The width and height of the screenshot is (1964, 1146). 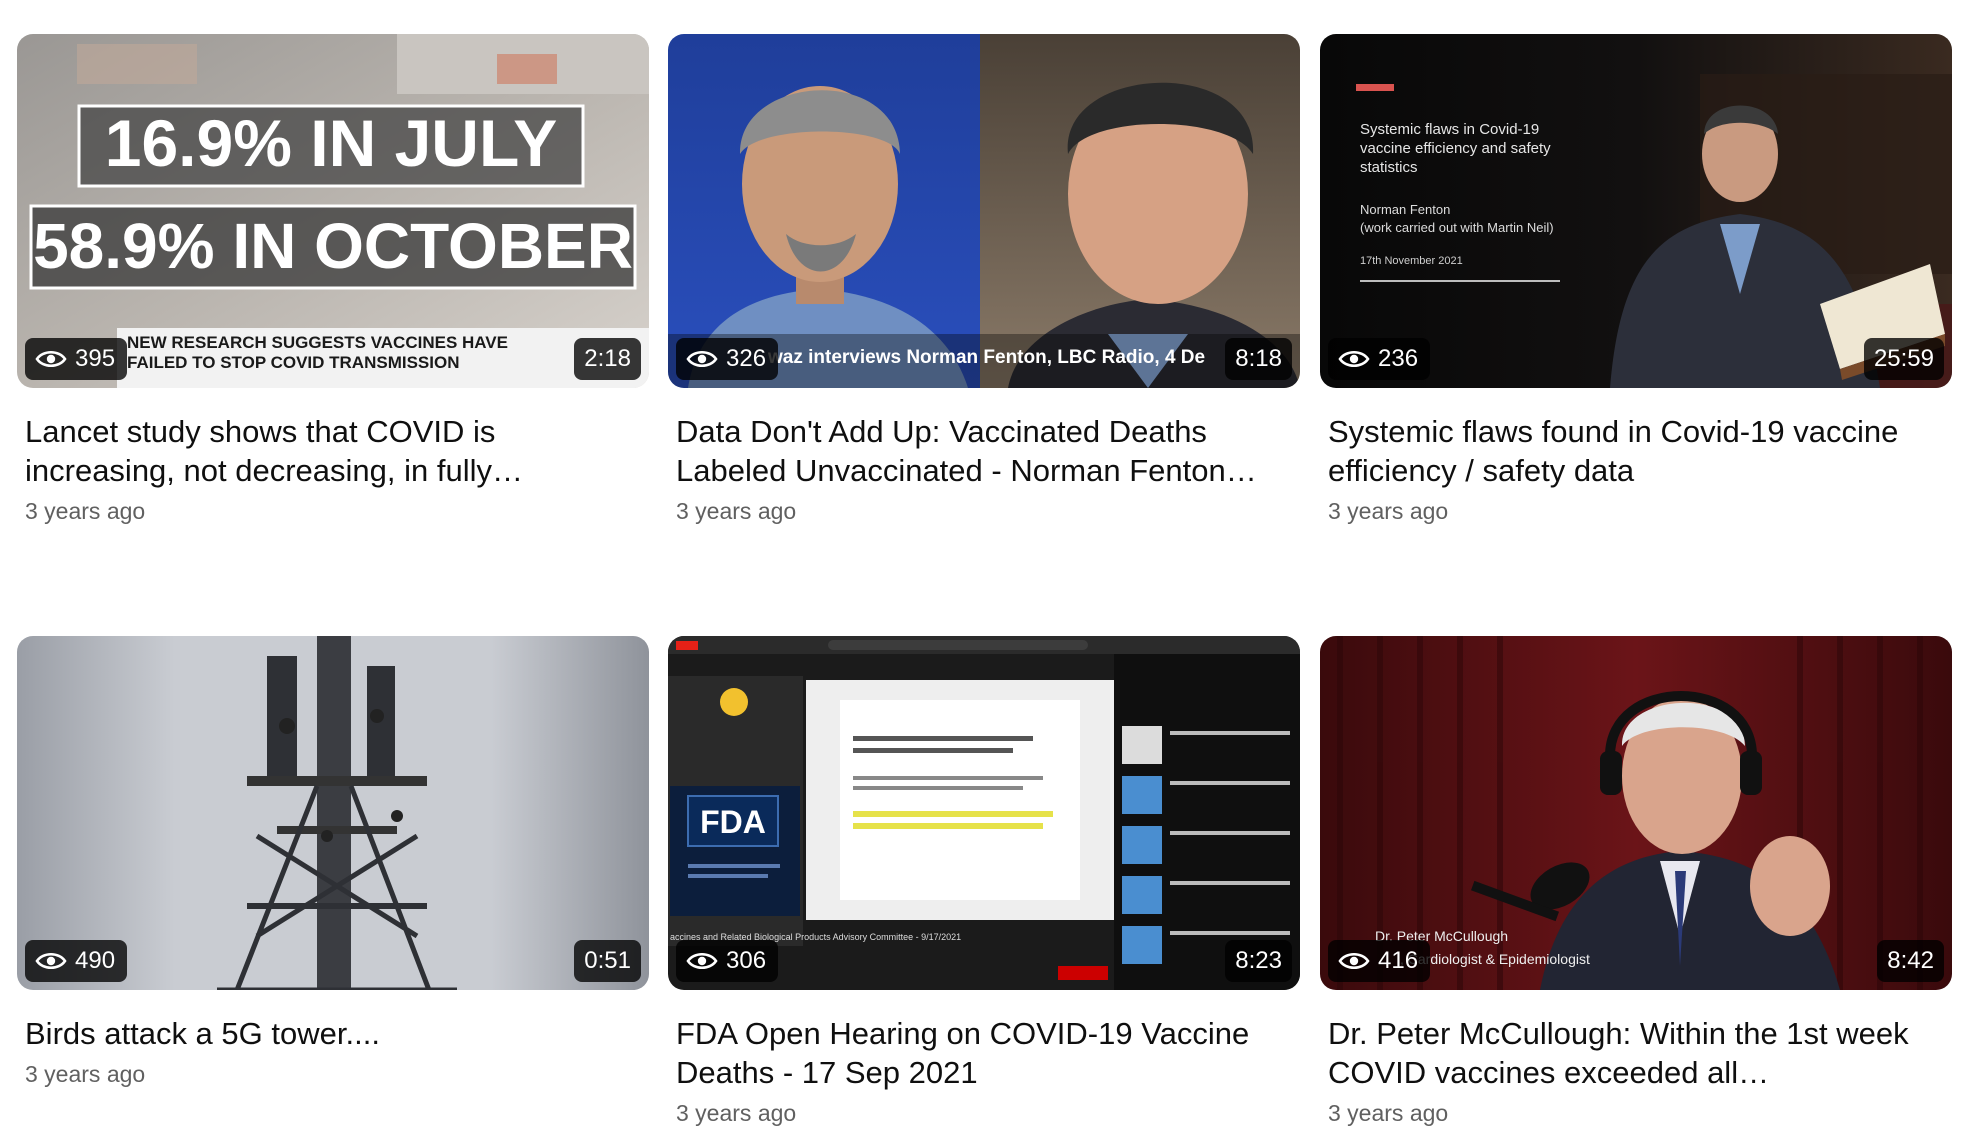 What do you see at coordinates (293, 362) in the screenshot?
I see `thumb-banner-2: FAILED TO STOP COVID TRANSMISSION` at bounding box center [293, 362].